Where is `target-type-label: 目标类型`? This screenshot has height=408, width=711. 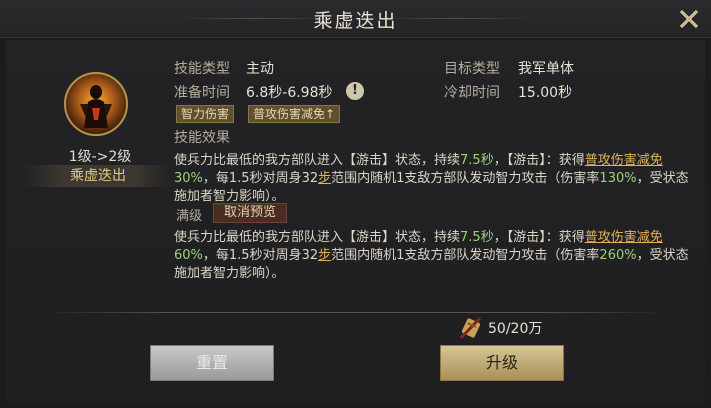
target-type-label: 目标类型 is located at coordinates (472, 69).